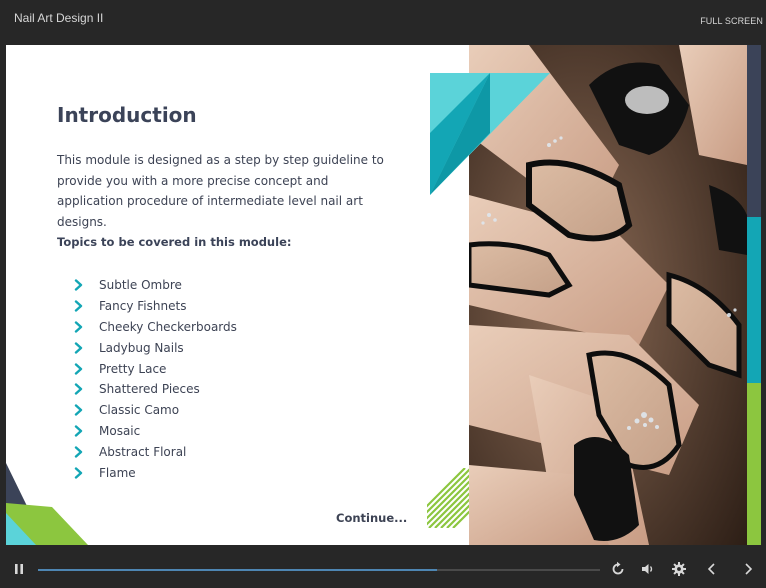 The width and height of the screenshot is (766, 588). I want to click on topic-item: Cheeky Checkerboards, so click(155, 327).